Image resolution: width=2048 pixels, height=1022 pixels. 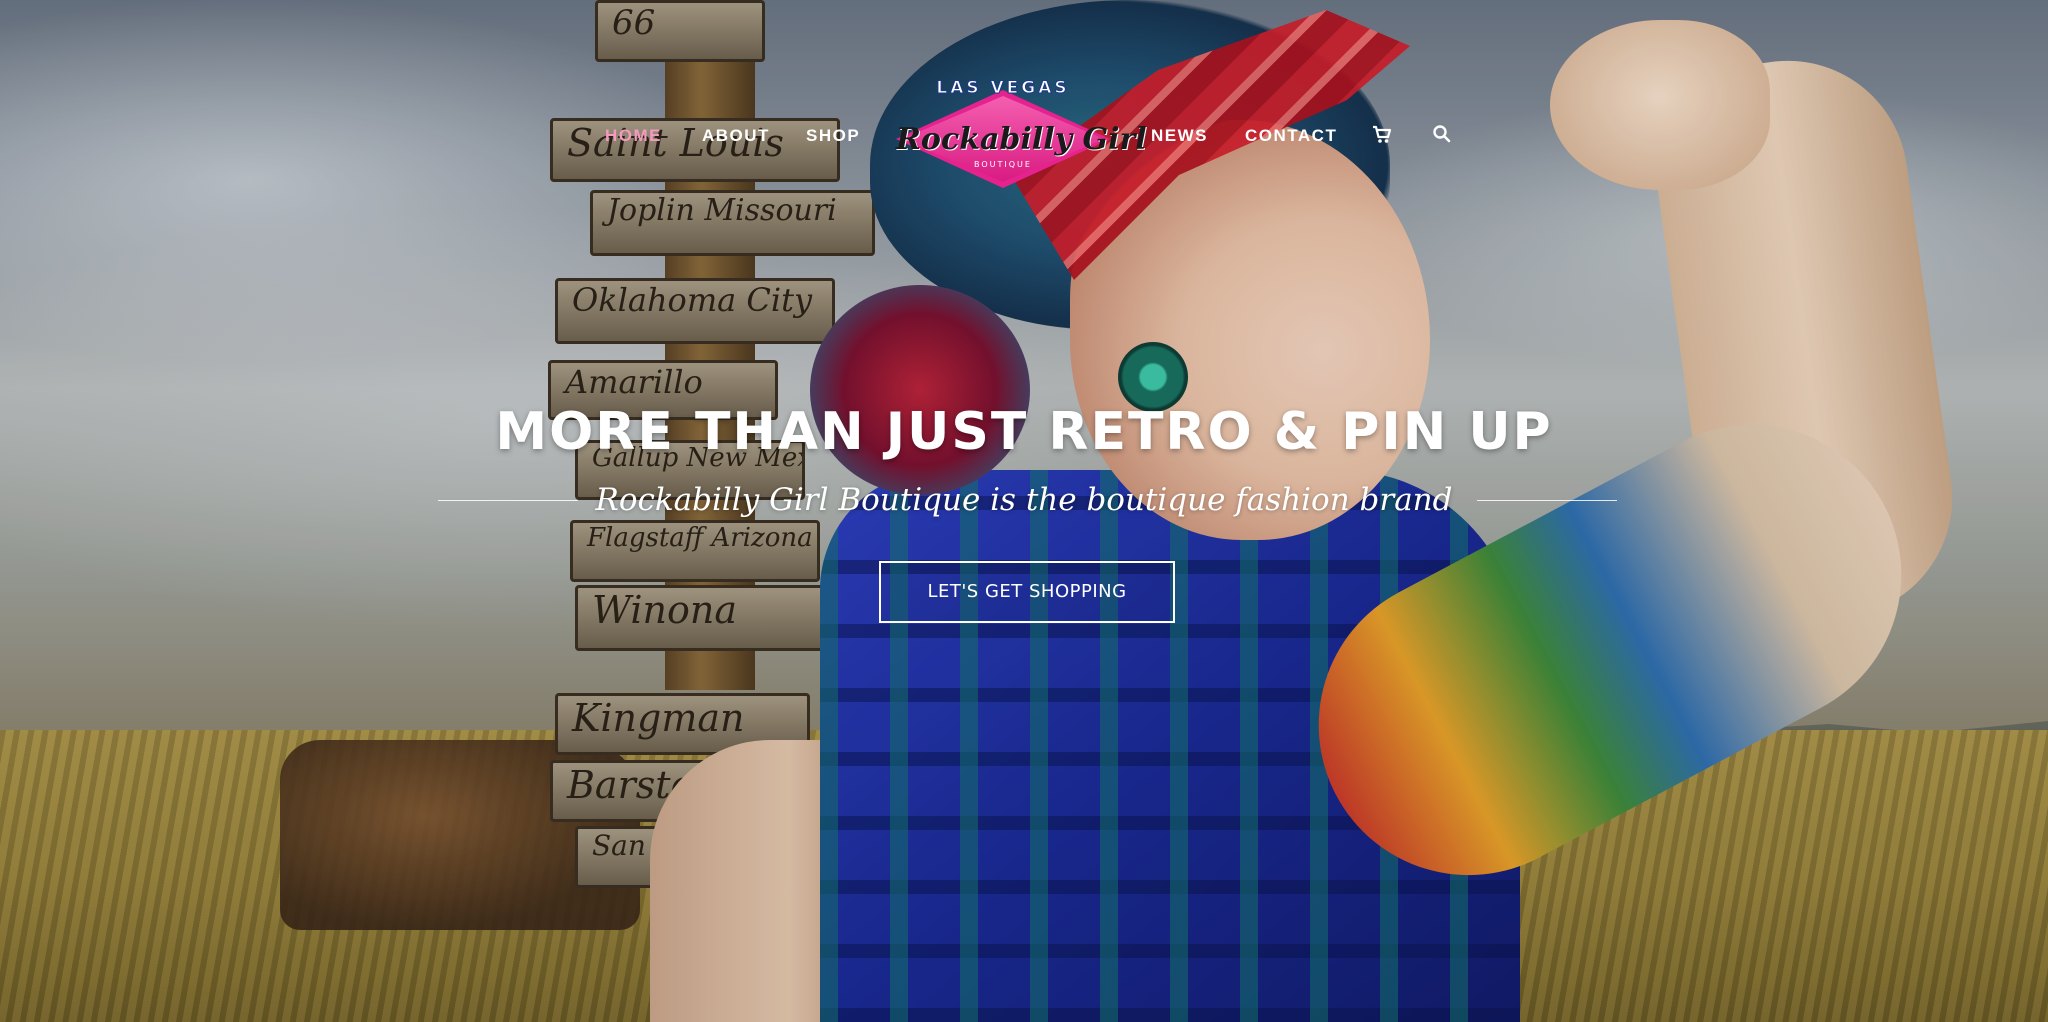 I want to click on cart-icon, so click(x=1382, y=134).